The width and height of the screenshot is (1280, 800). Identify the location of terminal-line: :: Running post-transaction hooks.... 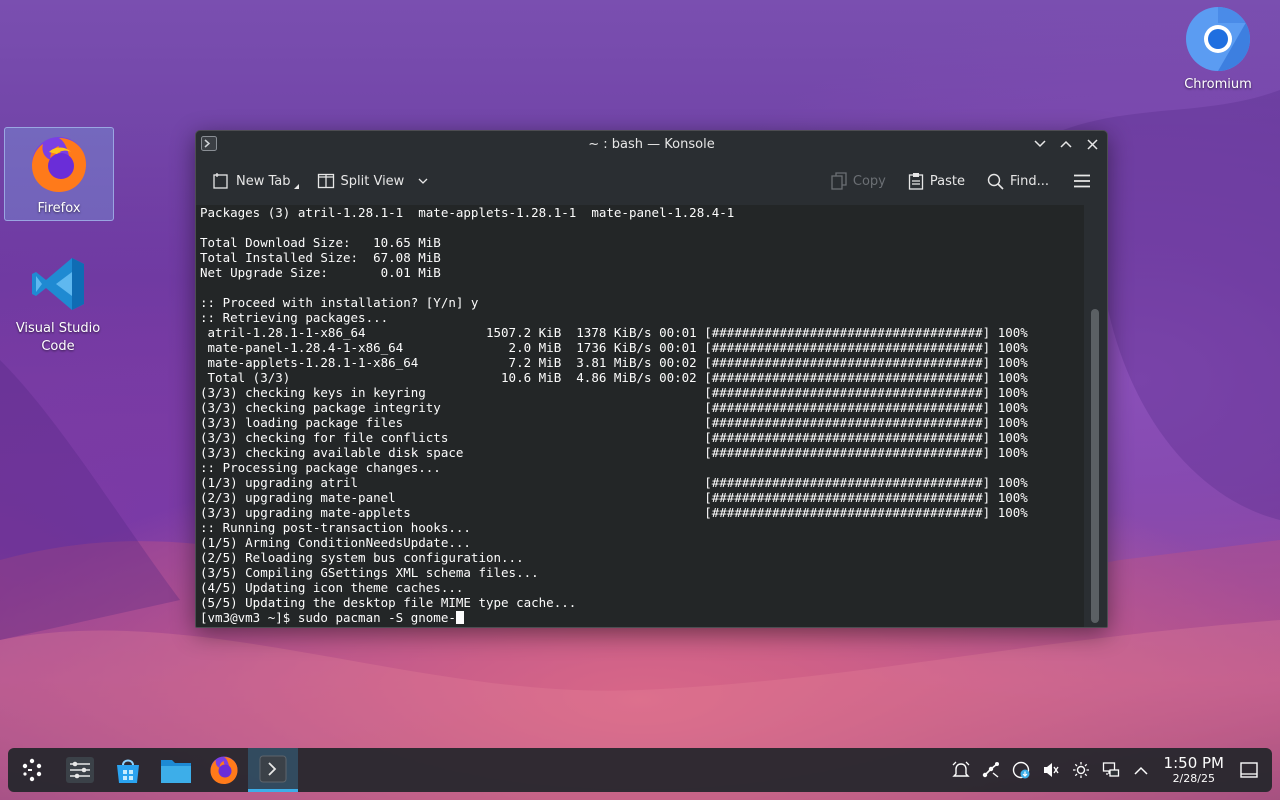
(335, 527).